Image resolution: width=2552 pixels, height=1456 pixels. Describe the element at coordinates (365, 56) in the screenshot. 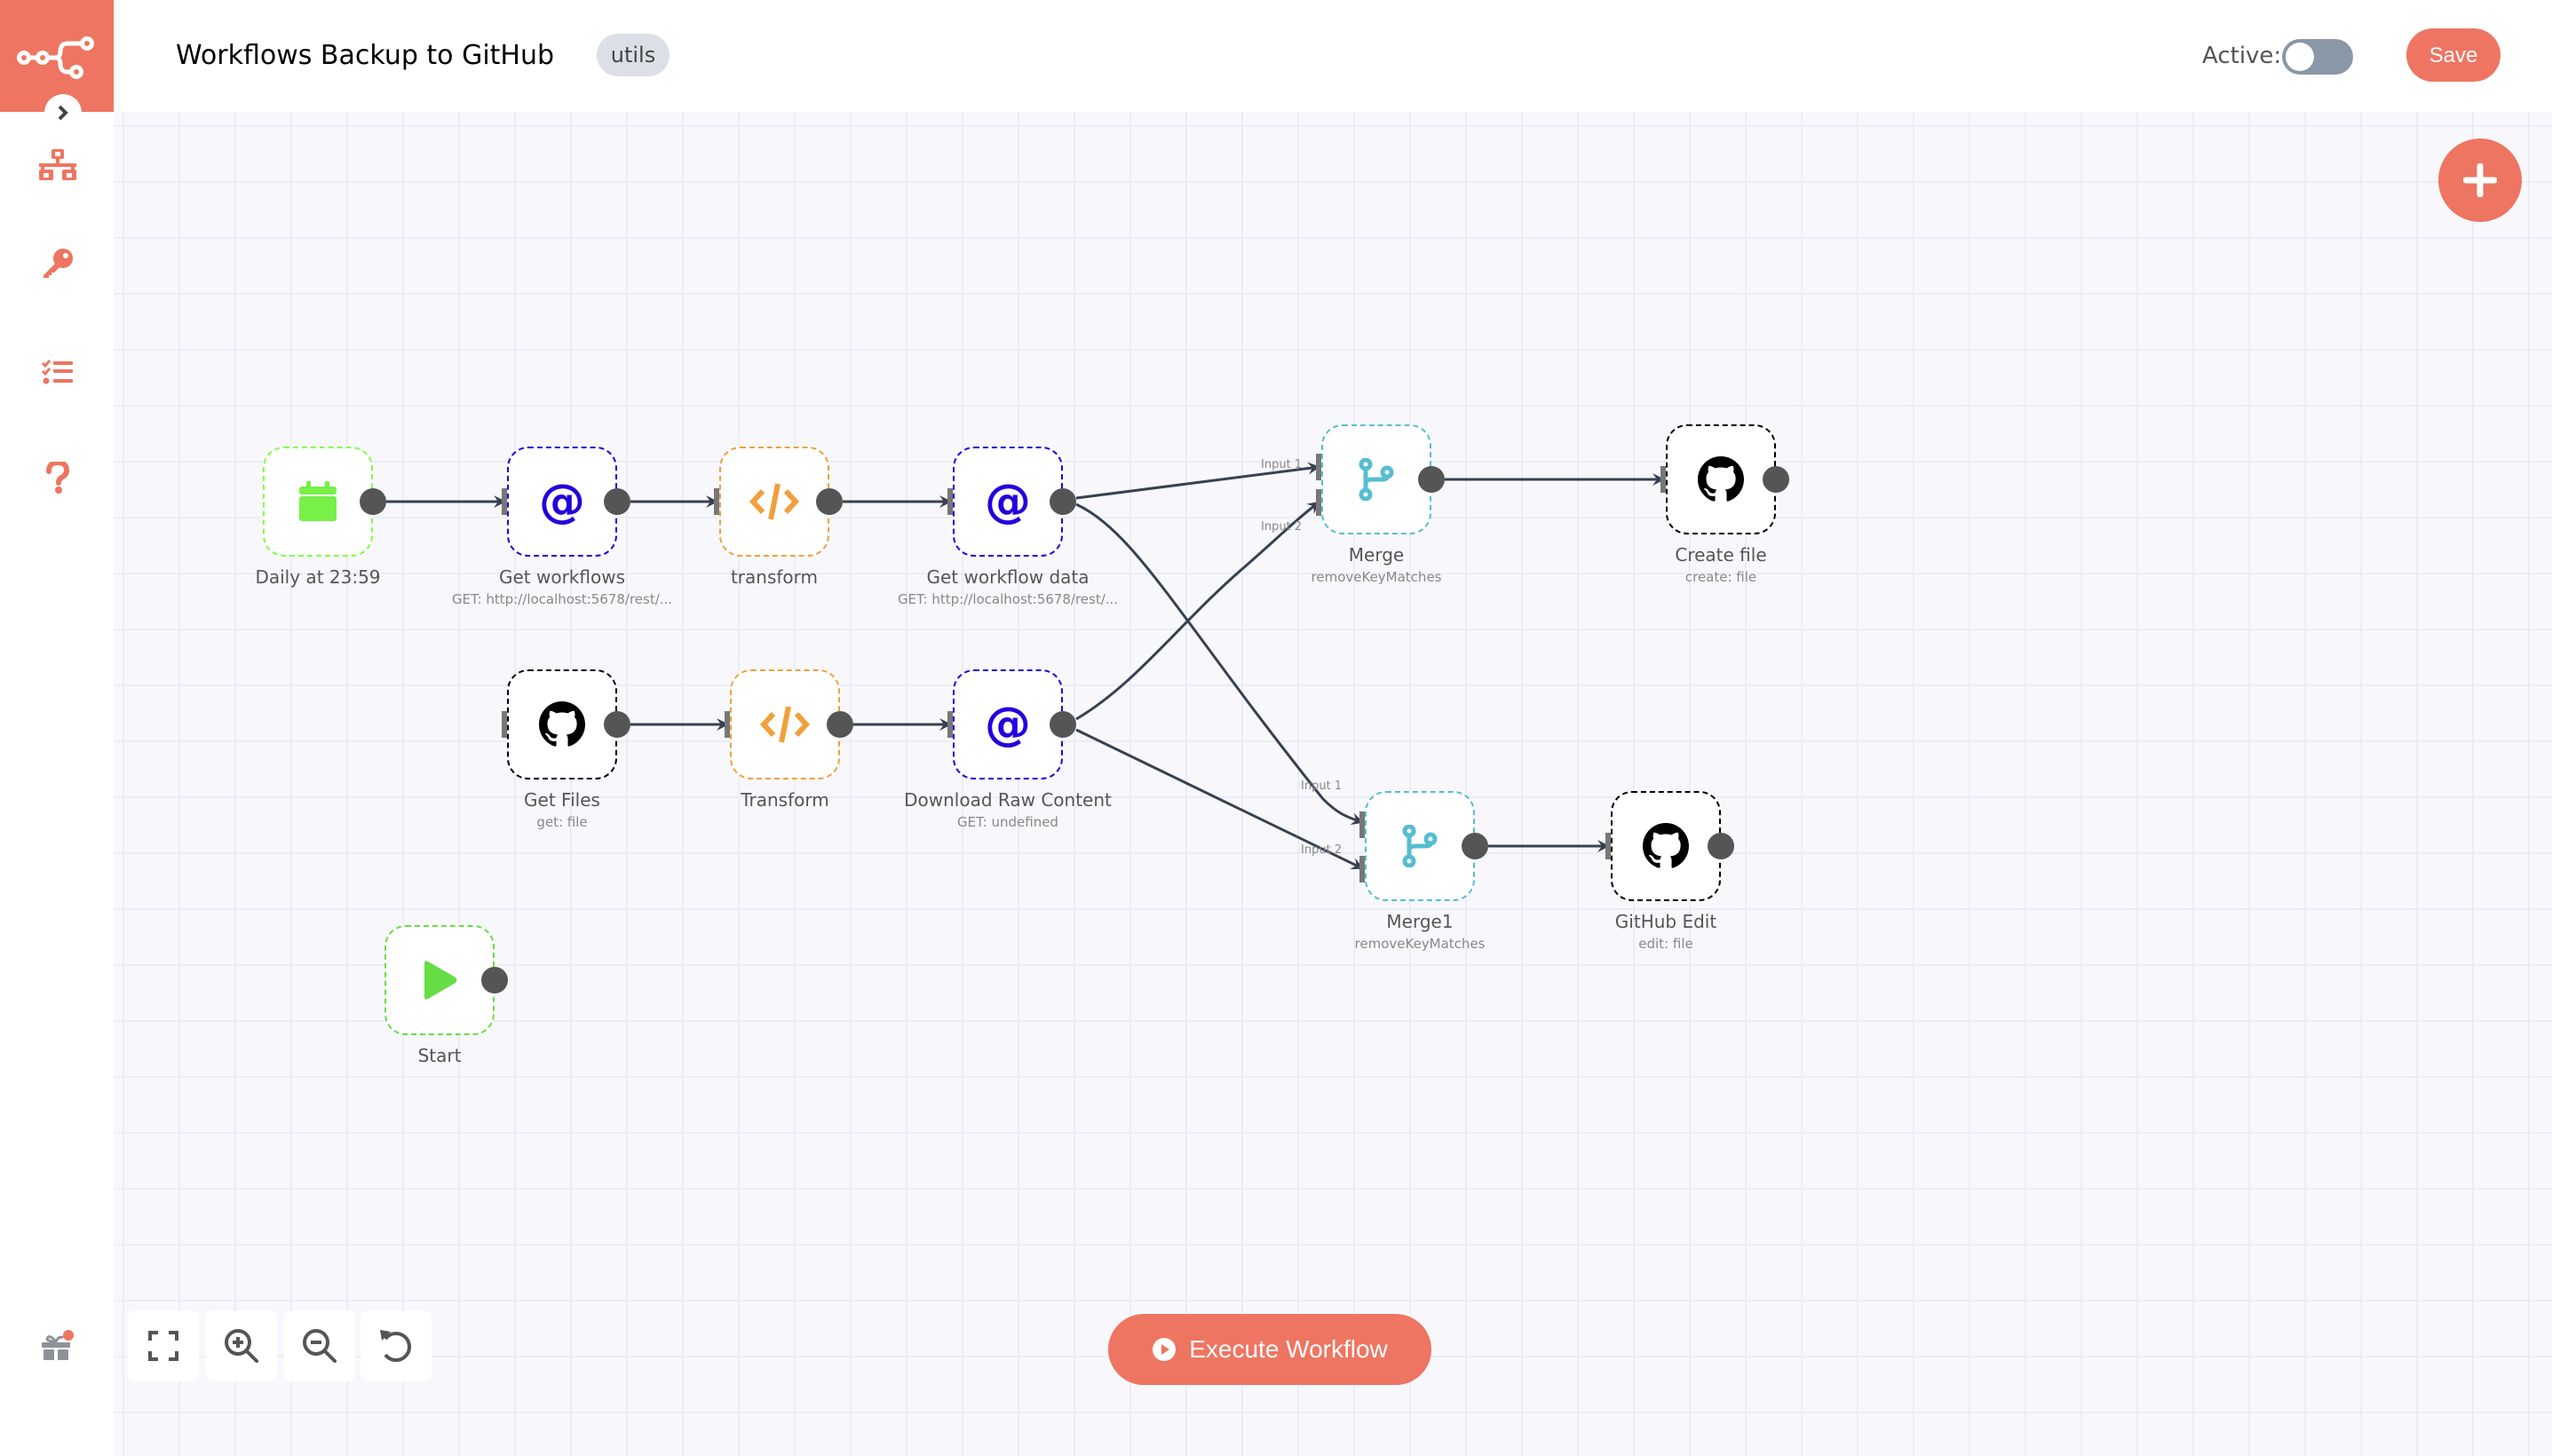

I see `workflow-title: Workflows Backup to GitHub` at that location.